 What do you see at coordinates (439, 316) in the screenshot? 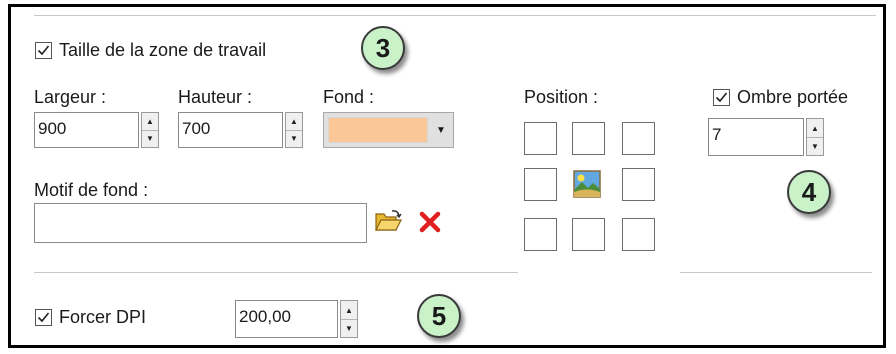
I see `badge-5: 5` at bounding box center [439, 316].